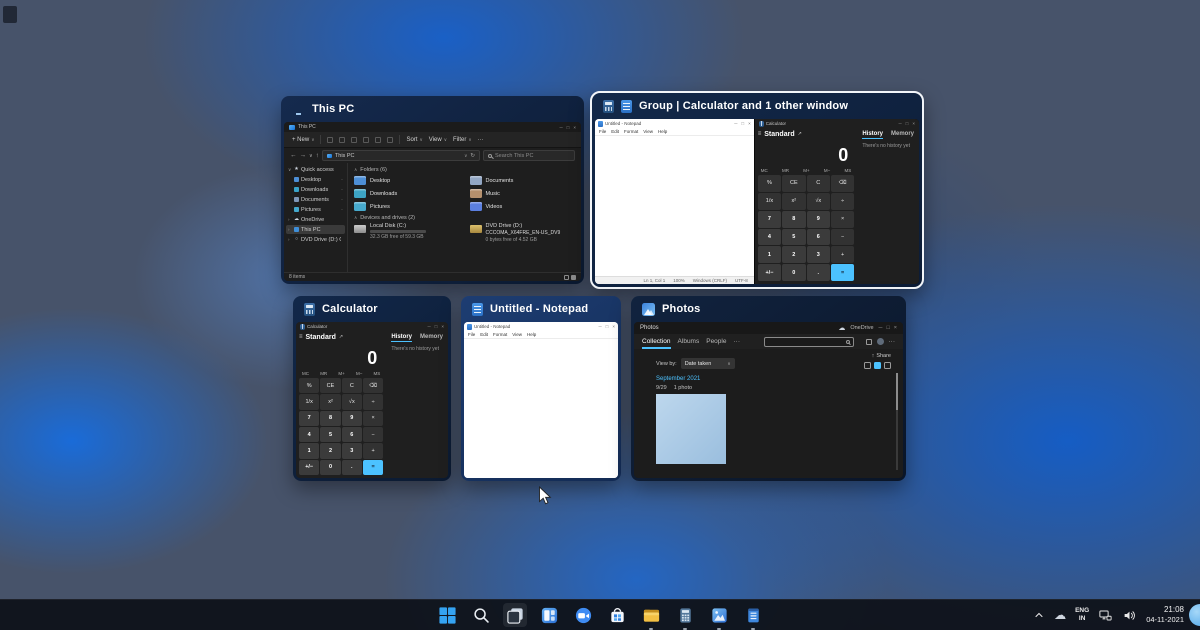 The height and width of the screenshot is (630, 1200). I want to click on calculator-button, so click(685, 616).